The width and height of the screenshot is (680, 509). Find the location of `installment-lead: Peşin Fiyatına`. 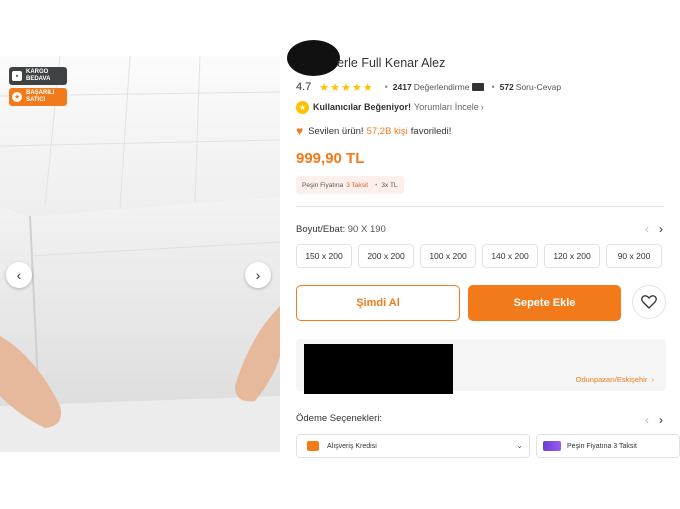

installment-lead: Peşin Fiyatına is located at coordinates (323, 185).